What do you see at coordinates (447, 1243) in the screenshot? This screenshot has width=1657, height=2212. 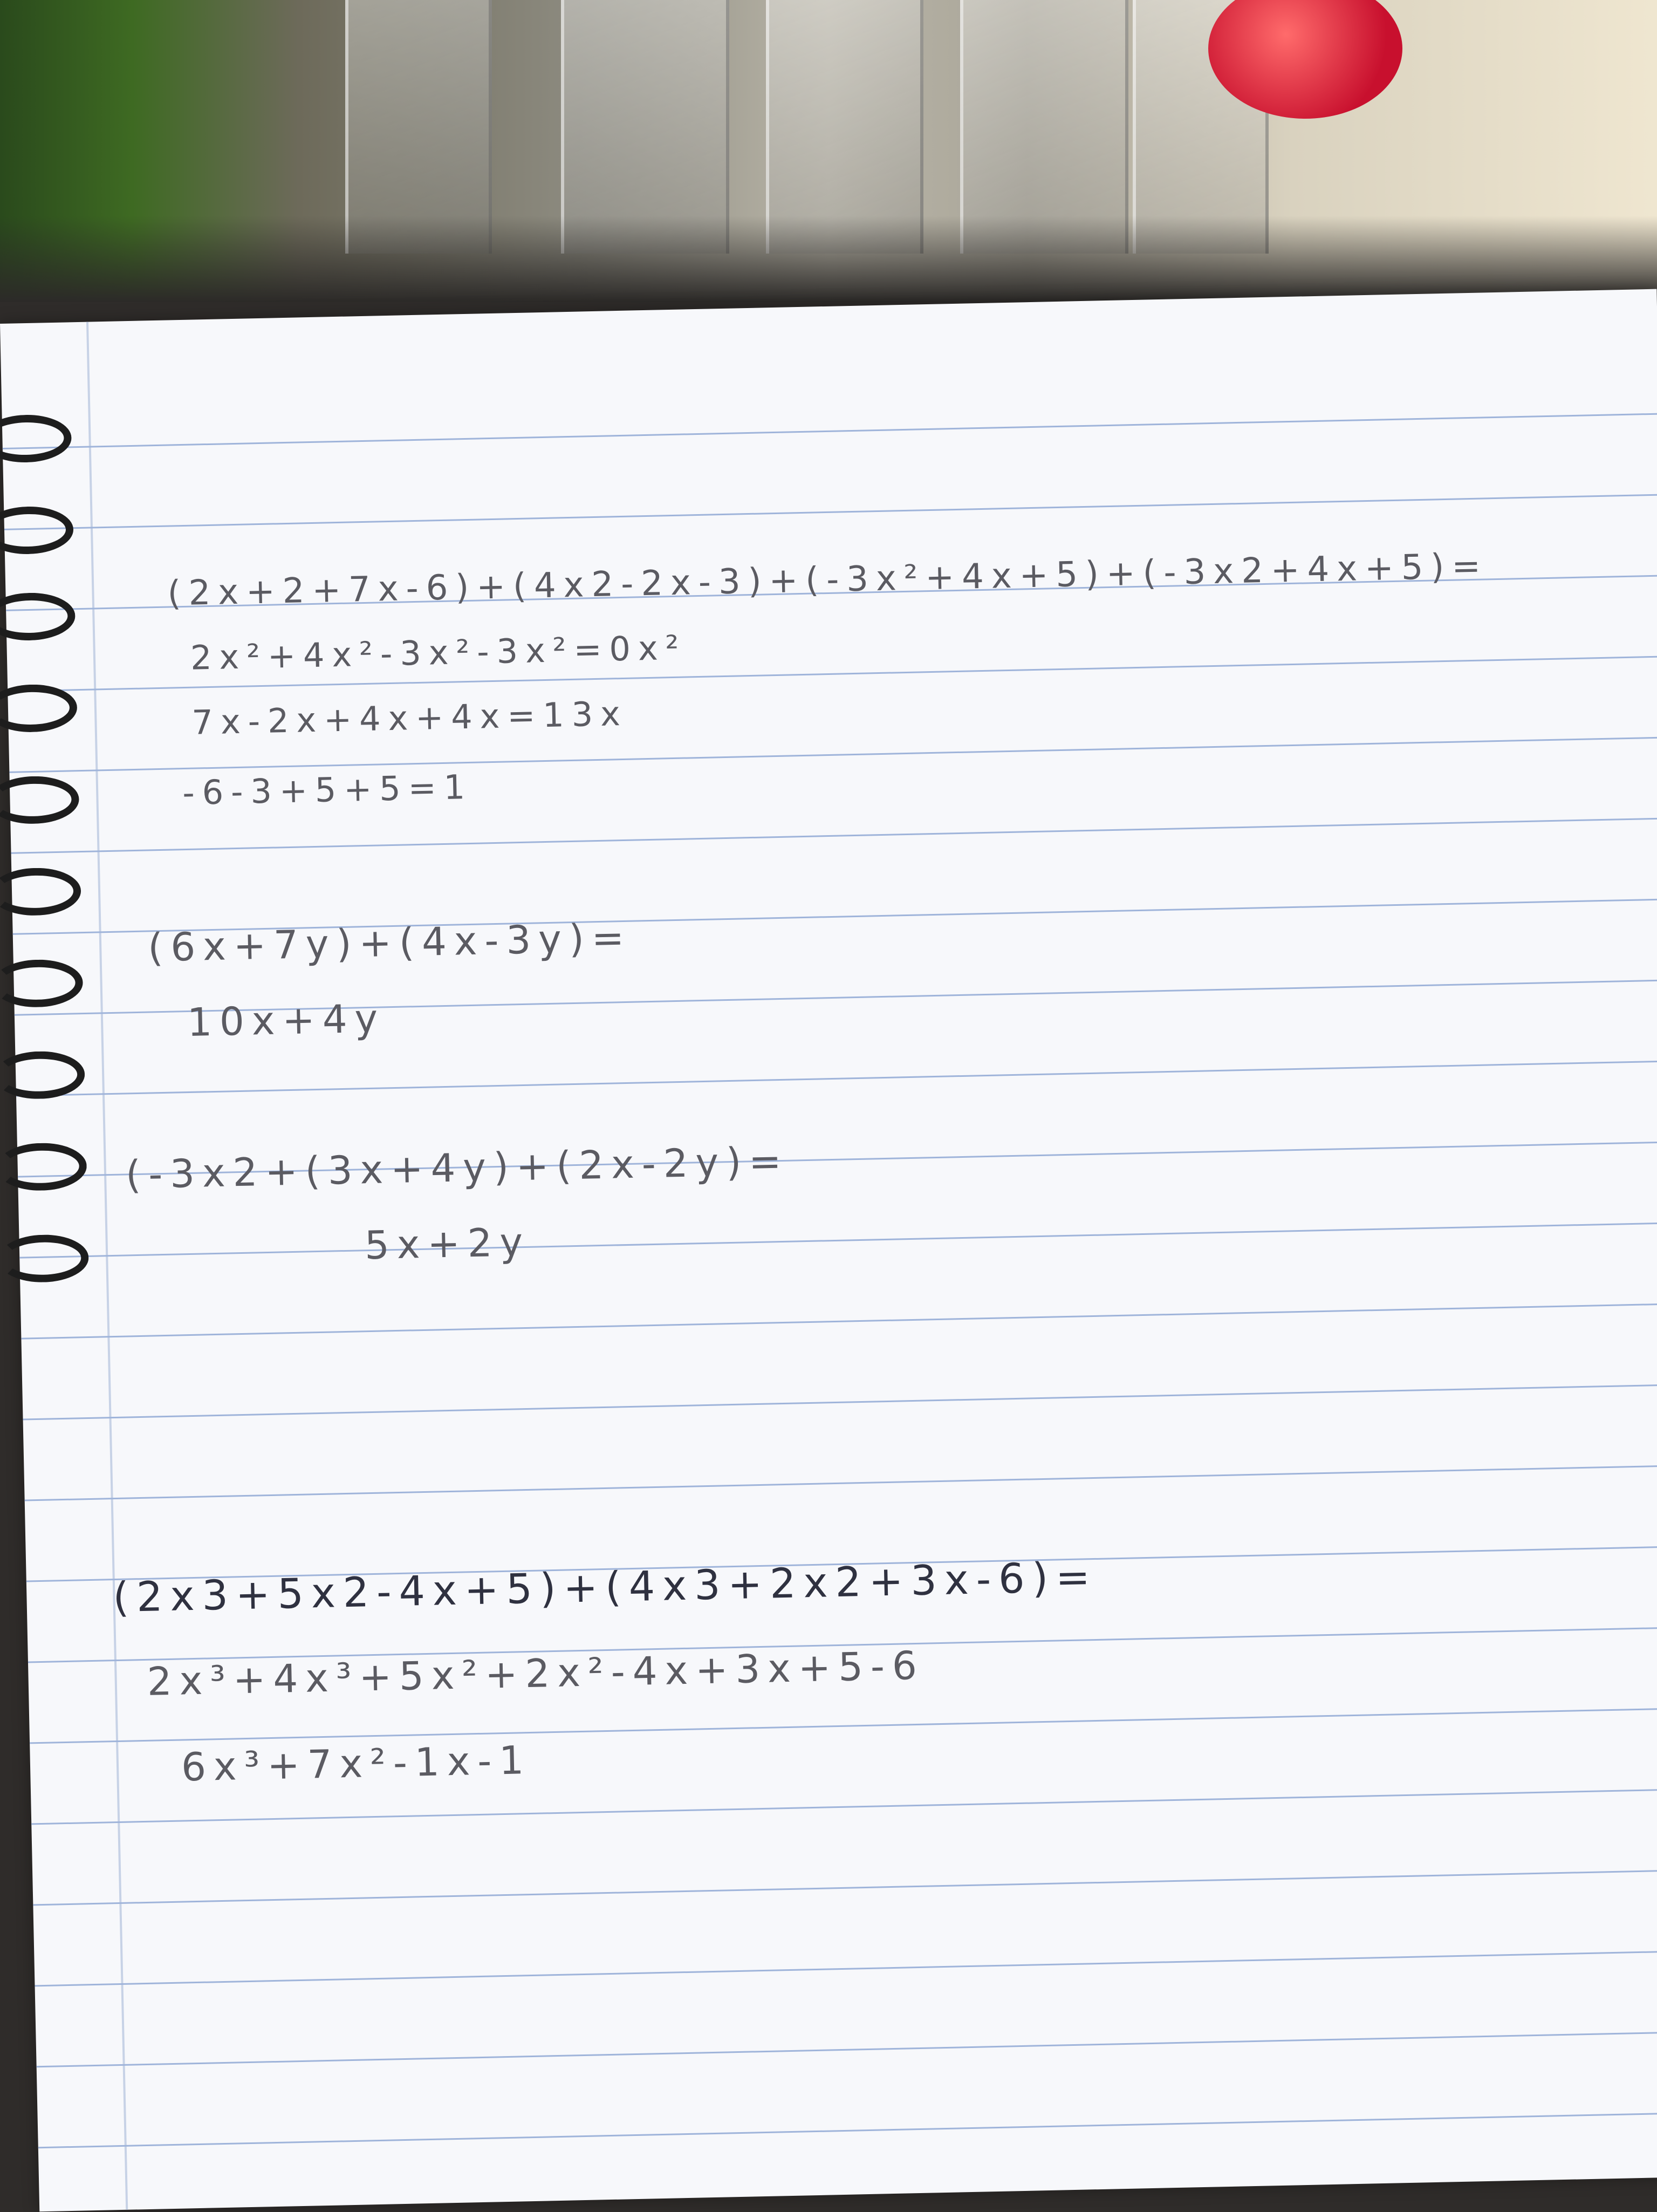 I see `problem-3-line-2: 5x+2y` at bounding box center [447, 1243].